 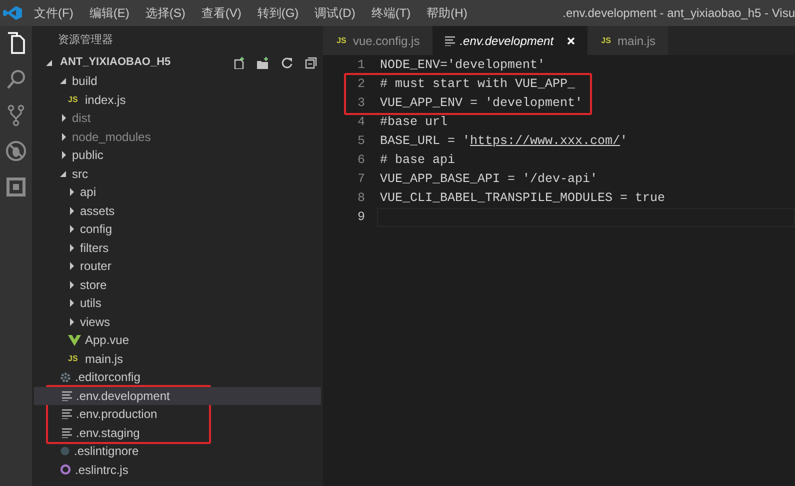 What do you see at coordinates (360, 103) in the screenshot?
I see `line-number: 3` at bounding box center [360, 103].